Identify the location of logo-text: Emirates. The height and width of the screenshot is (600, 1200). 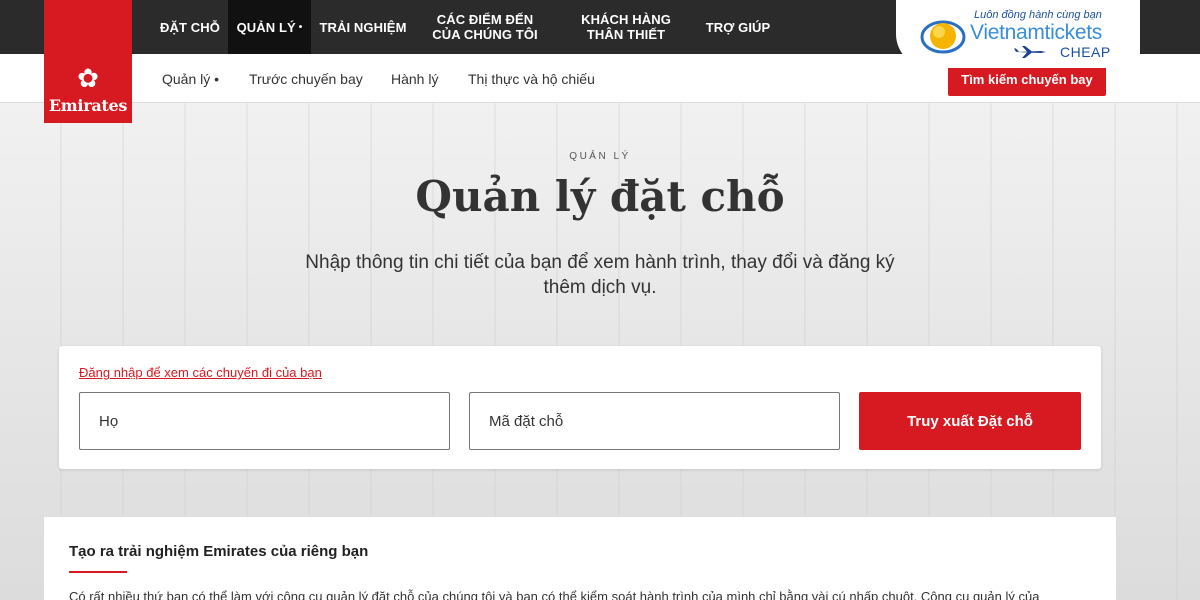
(88, 105).